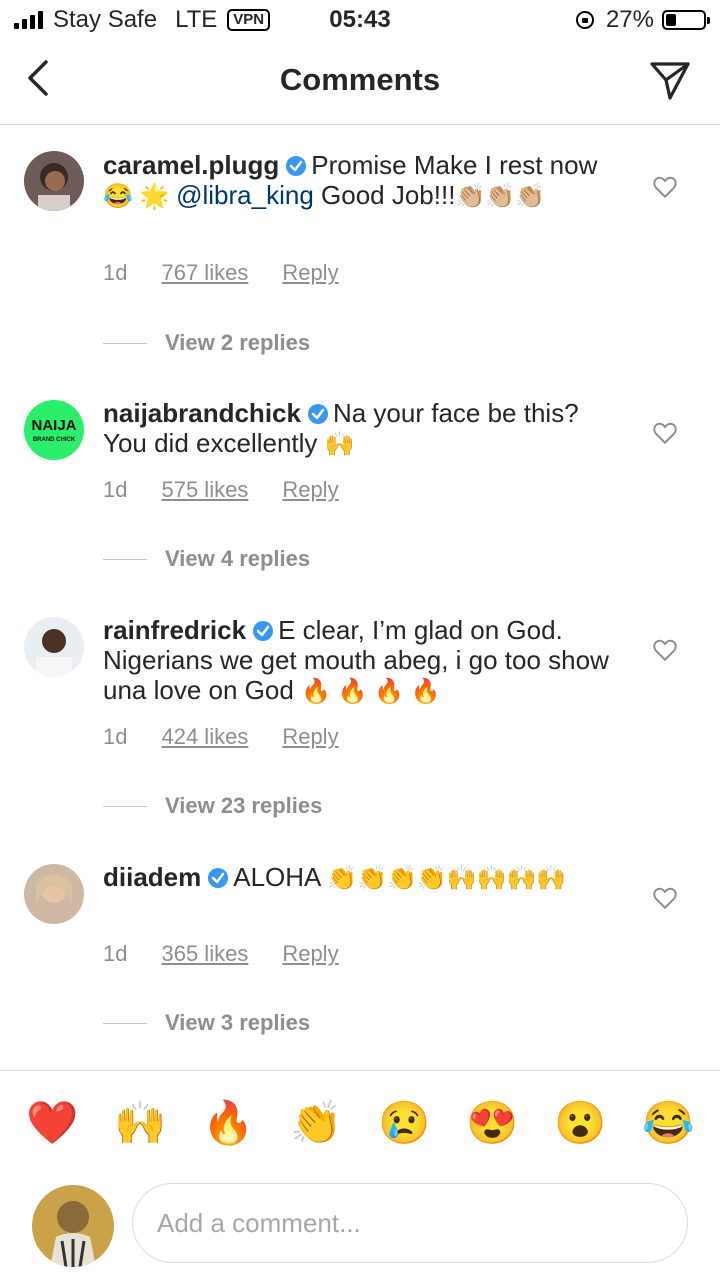 This screenshot has height=1280, width=720. Describe the element at coordinates (671, 20) in the screenshot. I see `battery-level` at that location.